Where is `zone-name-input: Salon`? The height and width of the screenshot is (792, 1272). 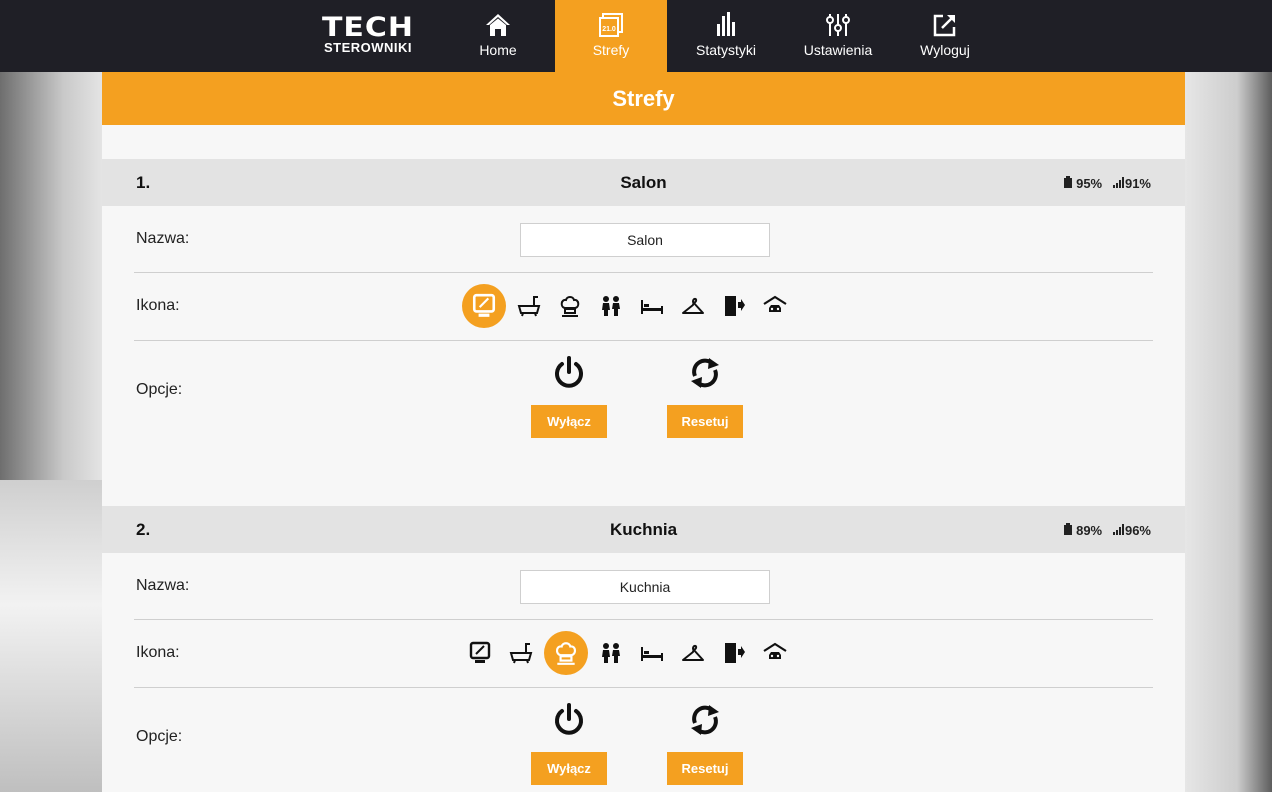 zone-name-input: Salon is located at coordinates (645, 240).